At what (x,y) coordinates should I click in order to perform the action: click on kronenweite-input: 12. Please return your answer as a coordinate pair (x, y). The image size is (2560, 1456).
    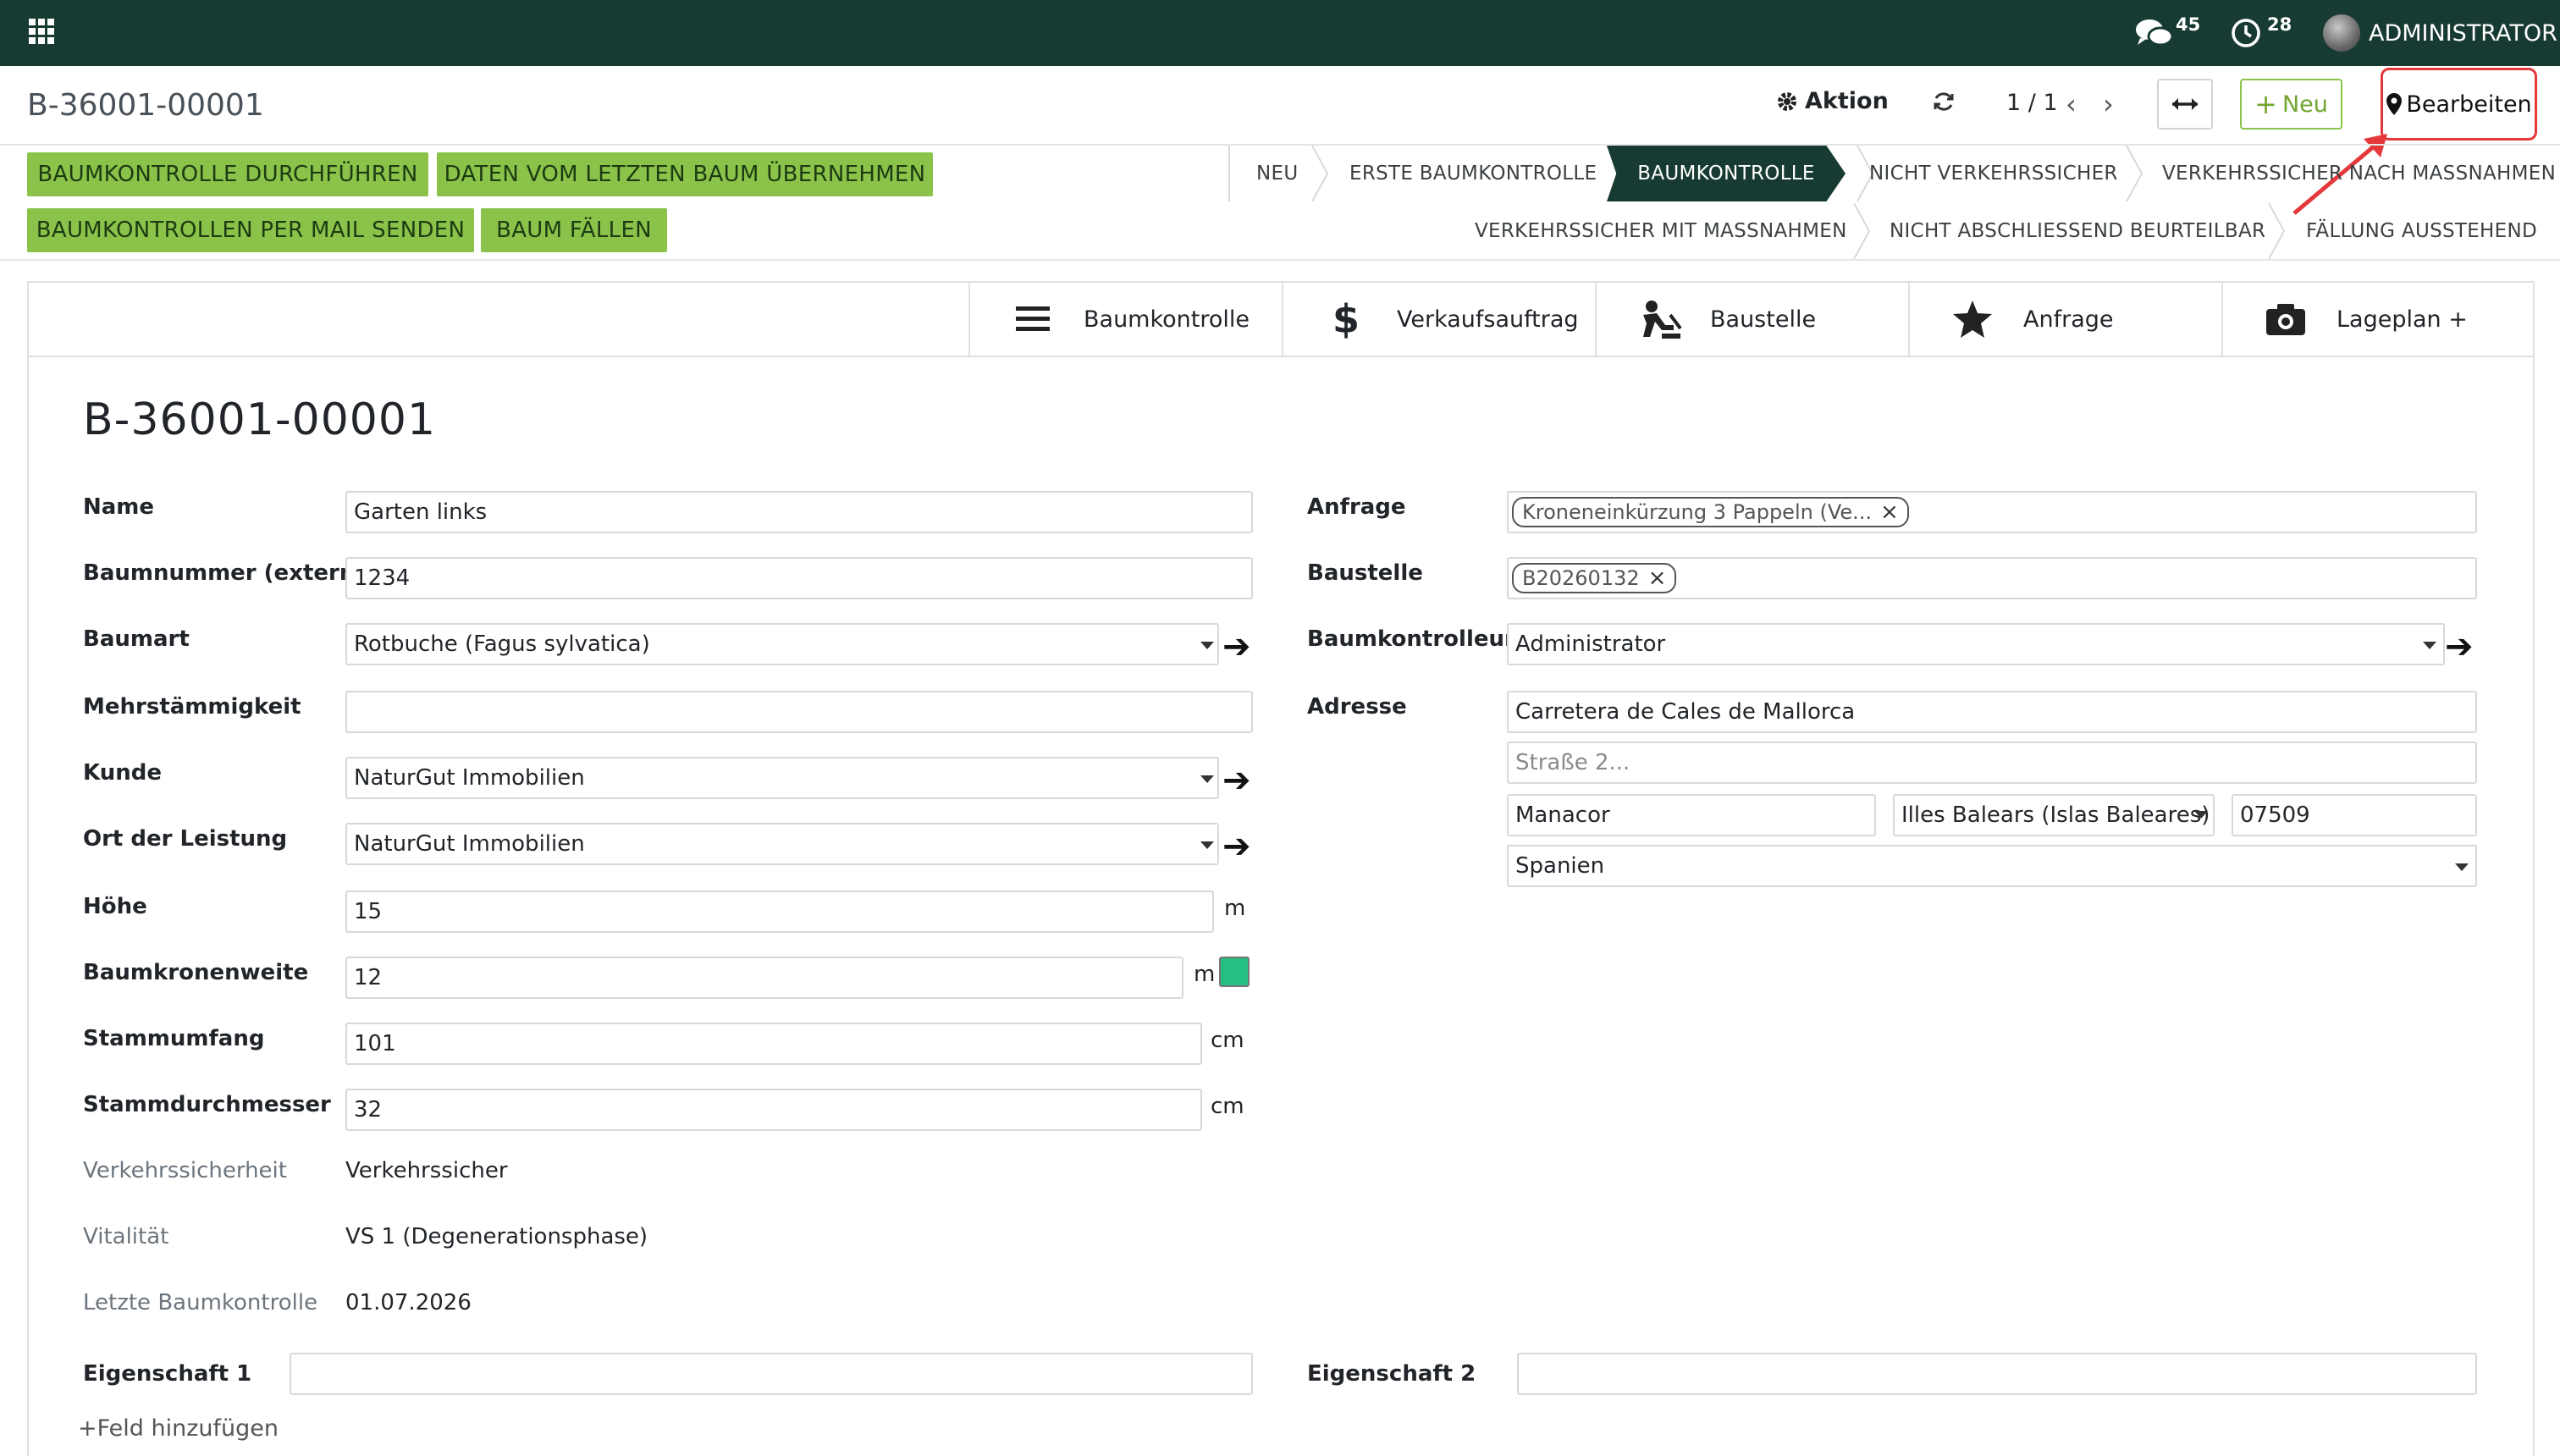
    Looking at the image, I should click on (764, 978).